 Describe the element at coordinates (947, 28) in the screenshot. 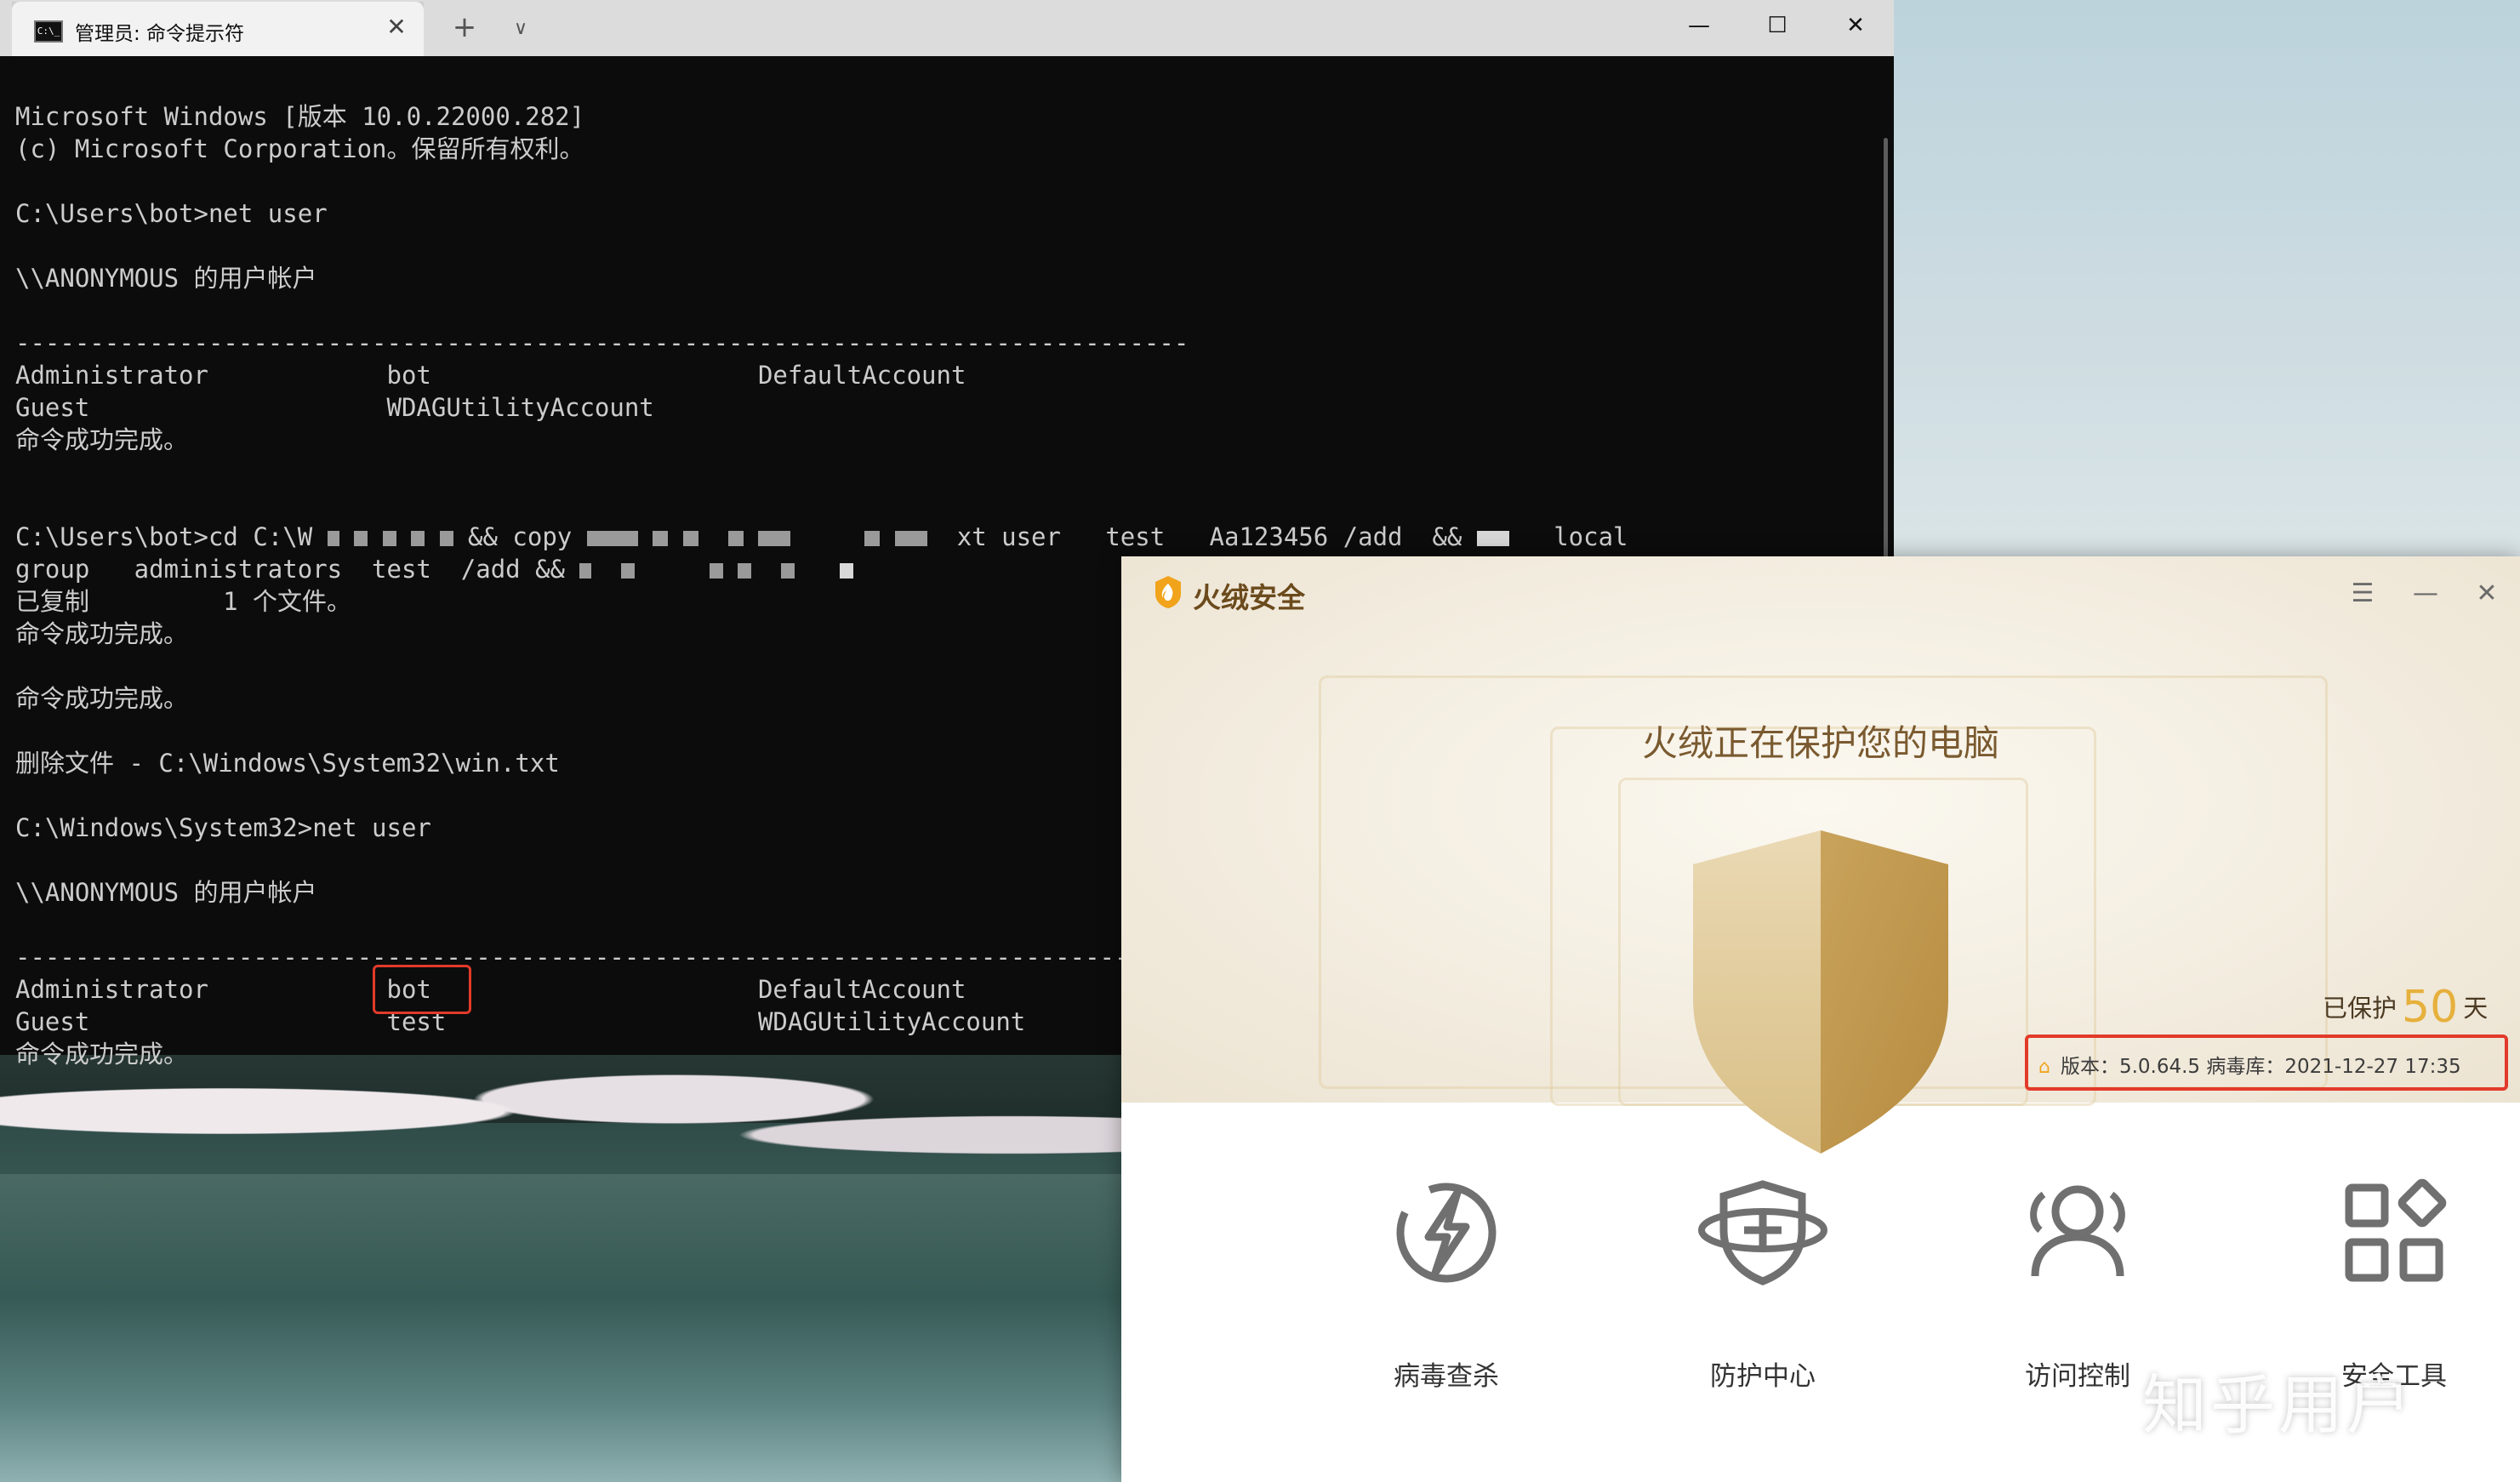

I see `terminal-titlebar: C:\_ 管理员: 命令提示符 ✕ + ∨ — ☐ ✕` at that location.